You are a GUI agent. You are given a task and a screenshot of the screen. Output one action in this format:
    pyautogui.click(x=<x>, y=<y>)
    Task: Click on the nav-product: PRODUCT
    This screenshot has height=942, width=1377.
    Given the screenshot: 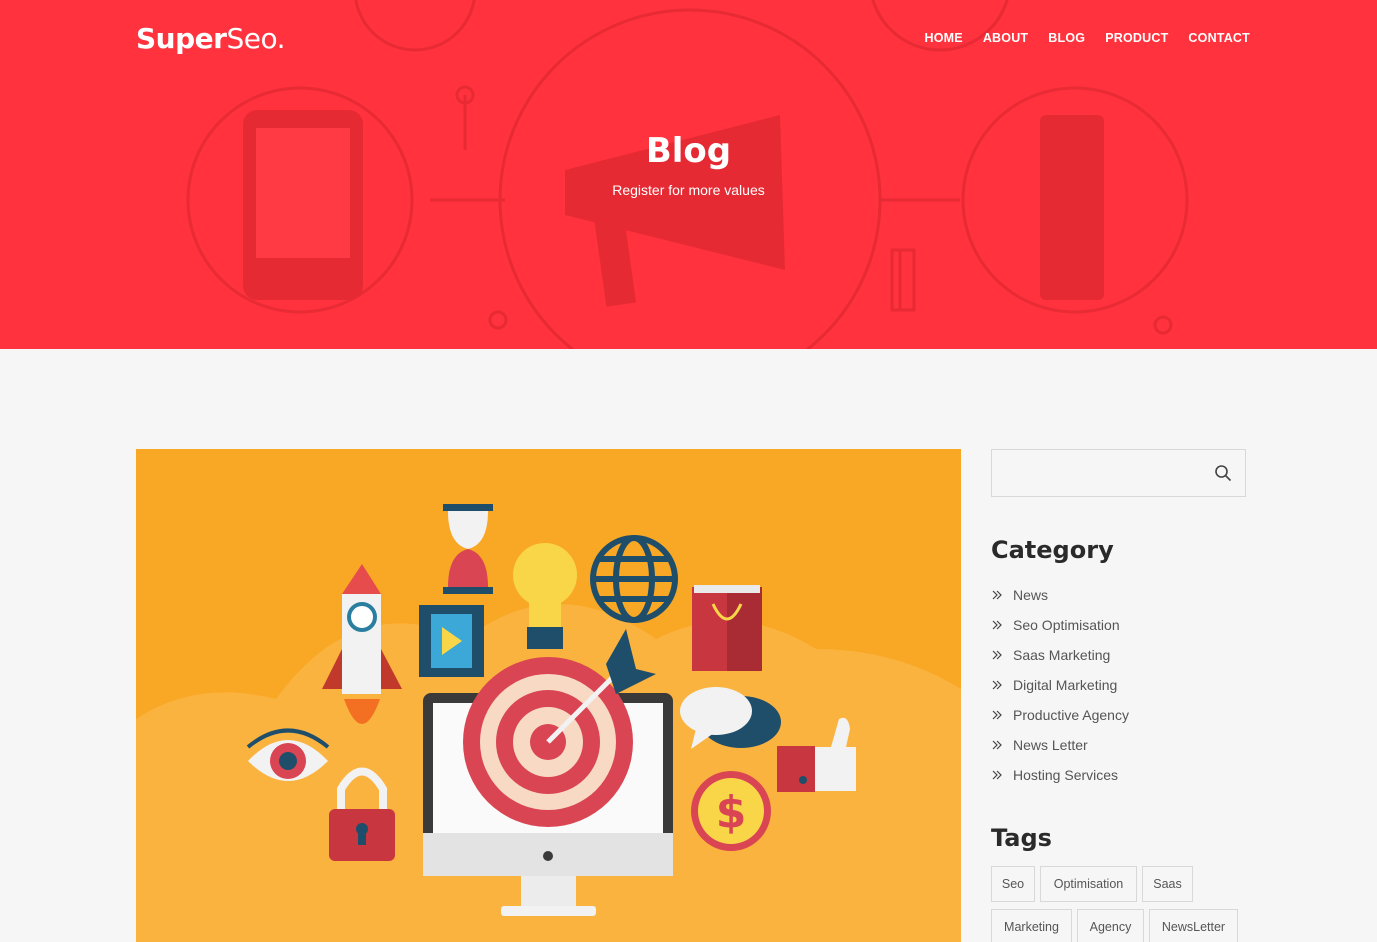 What is the action you would take?
    pyautogui.click(x=1136, y=38)
    